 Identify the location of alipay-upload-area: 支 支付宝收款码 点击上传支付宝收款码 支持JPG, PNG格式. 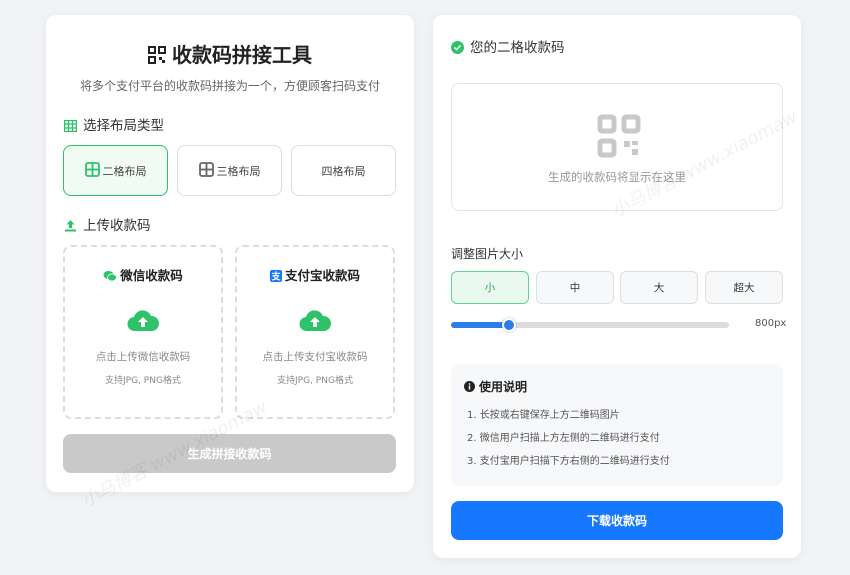
(315, 332).